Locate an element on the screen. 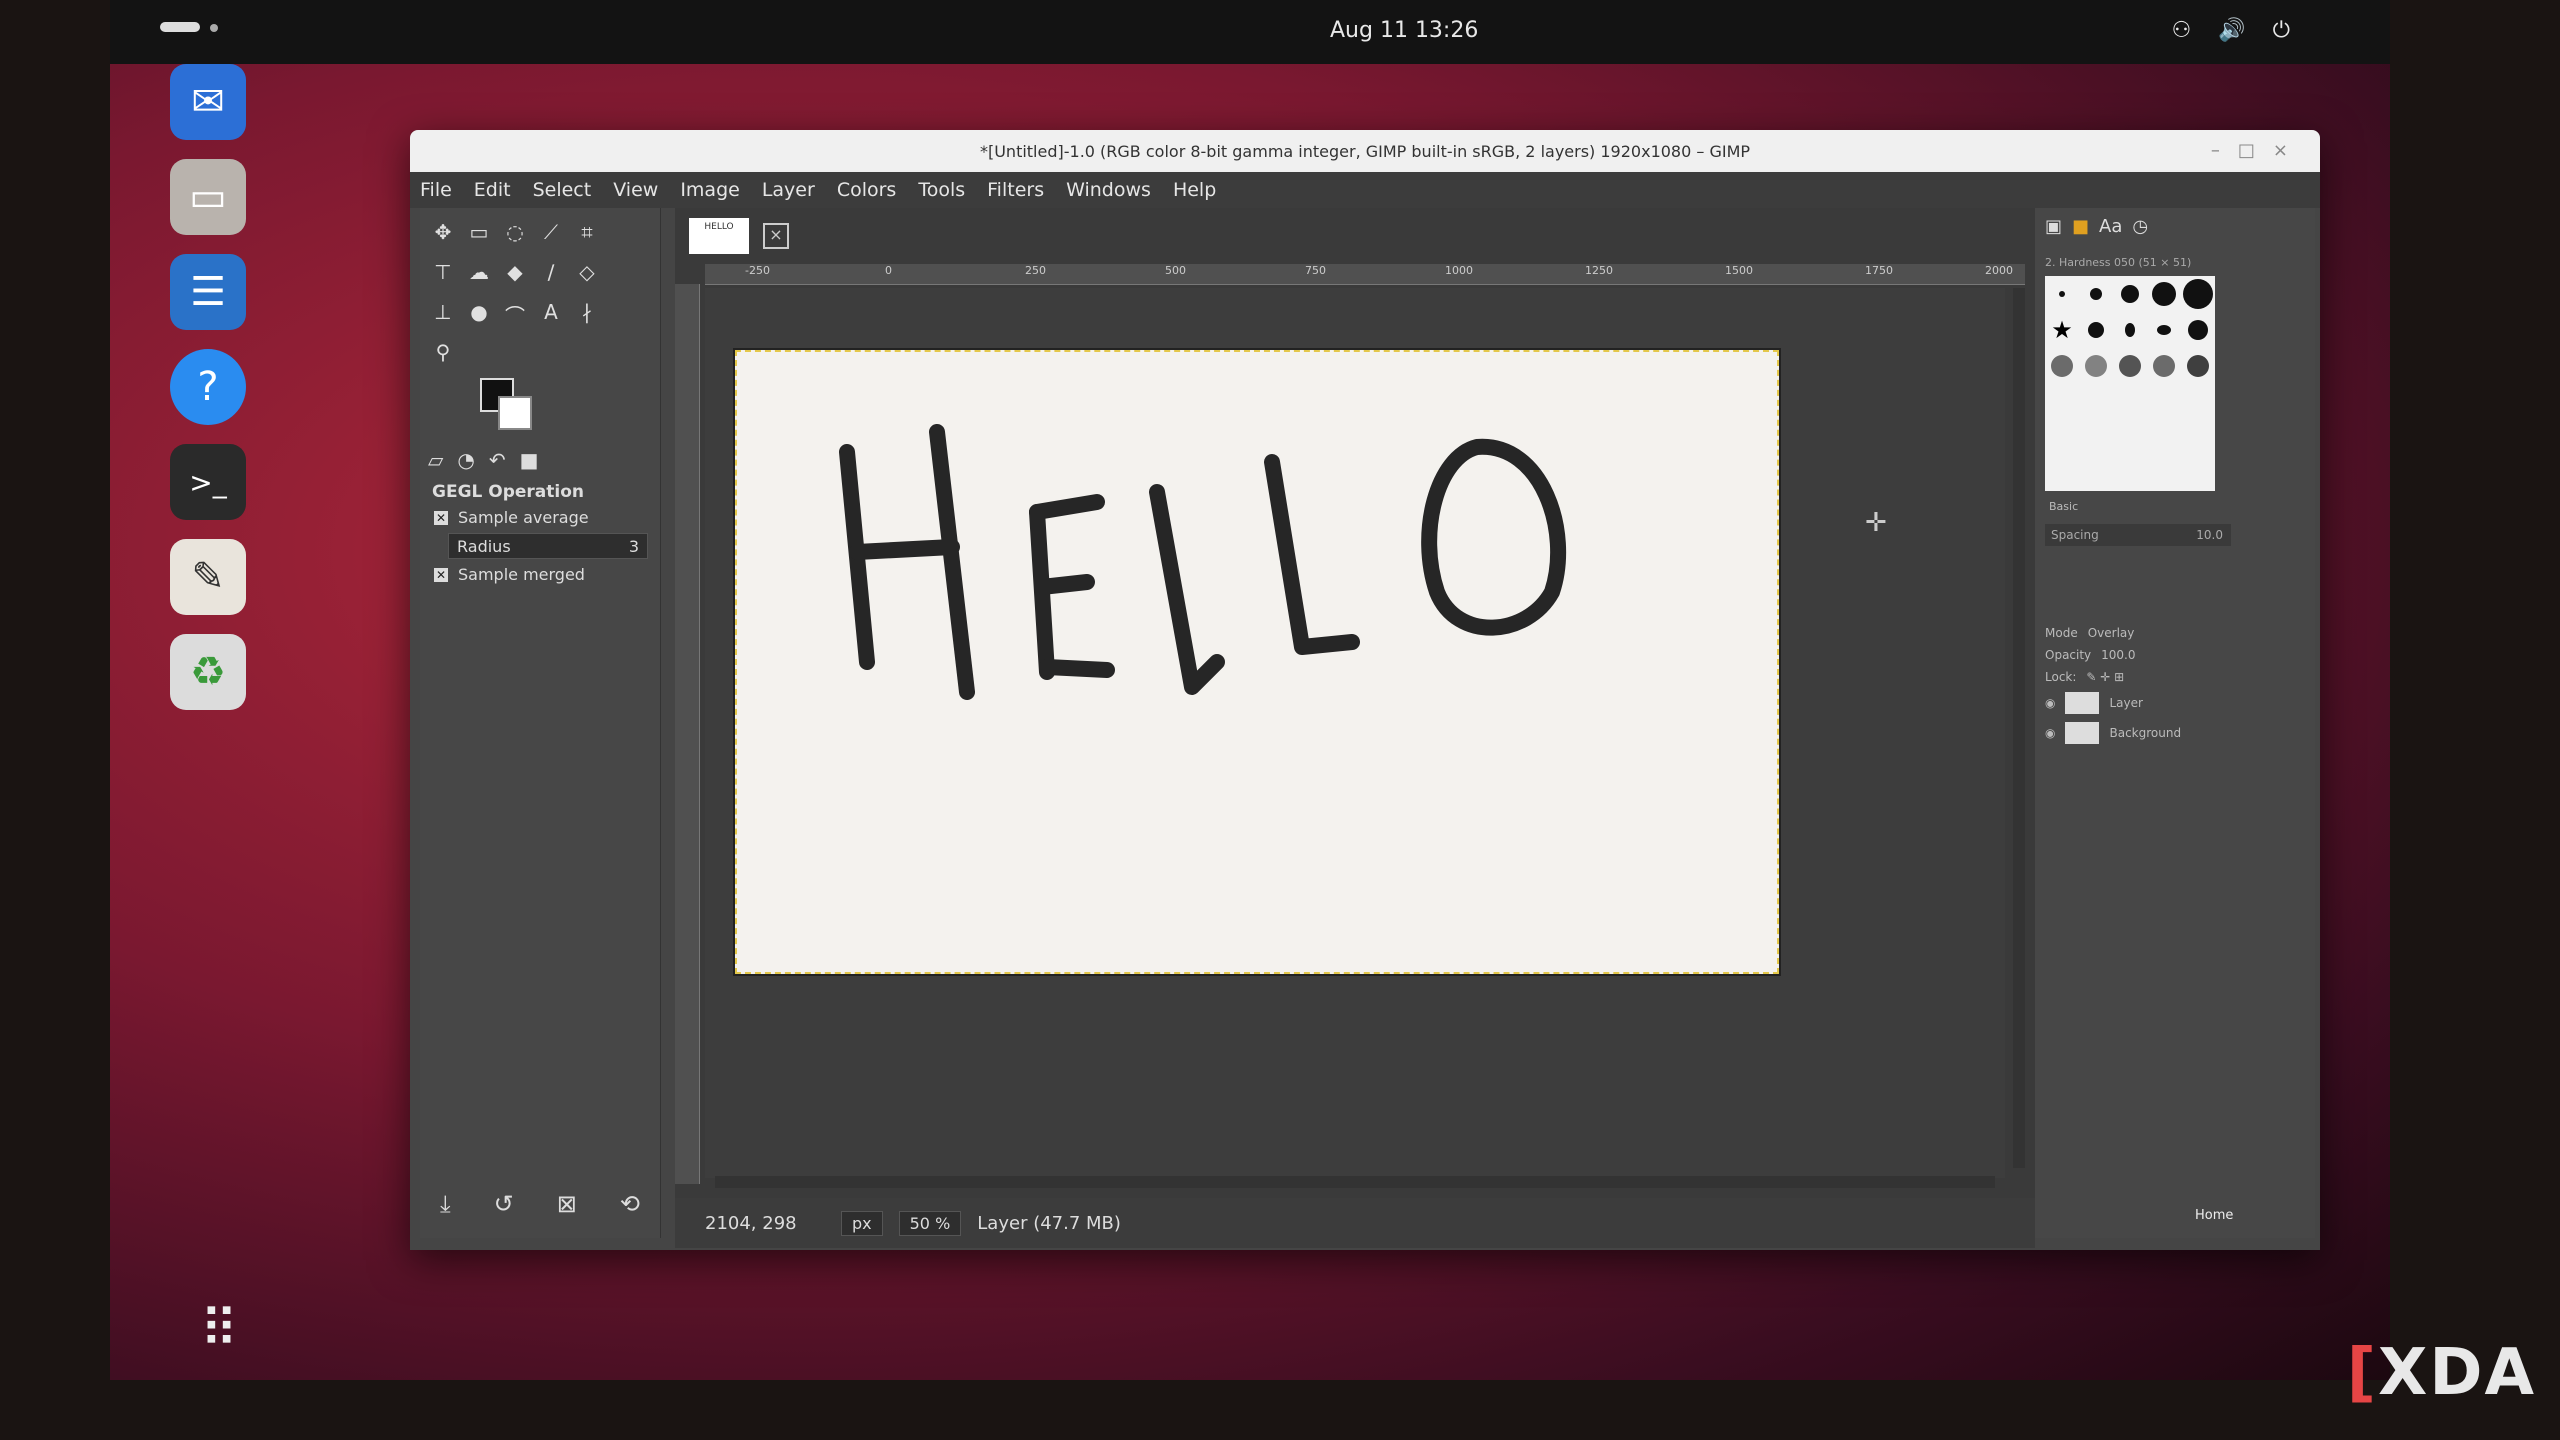 The height and width of the screenshot is (1440, 2560). zoom-icon: ⚲ is located at coordinates (443, 353).